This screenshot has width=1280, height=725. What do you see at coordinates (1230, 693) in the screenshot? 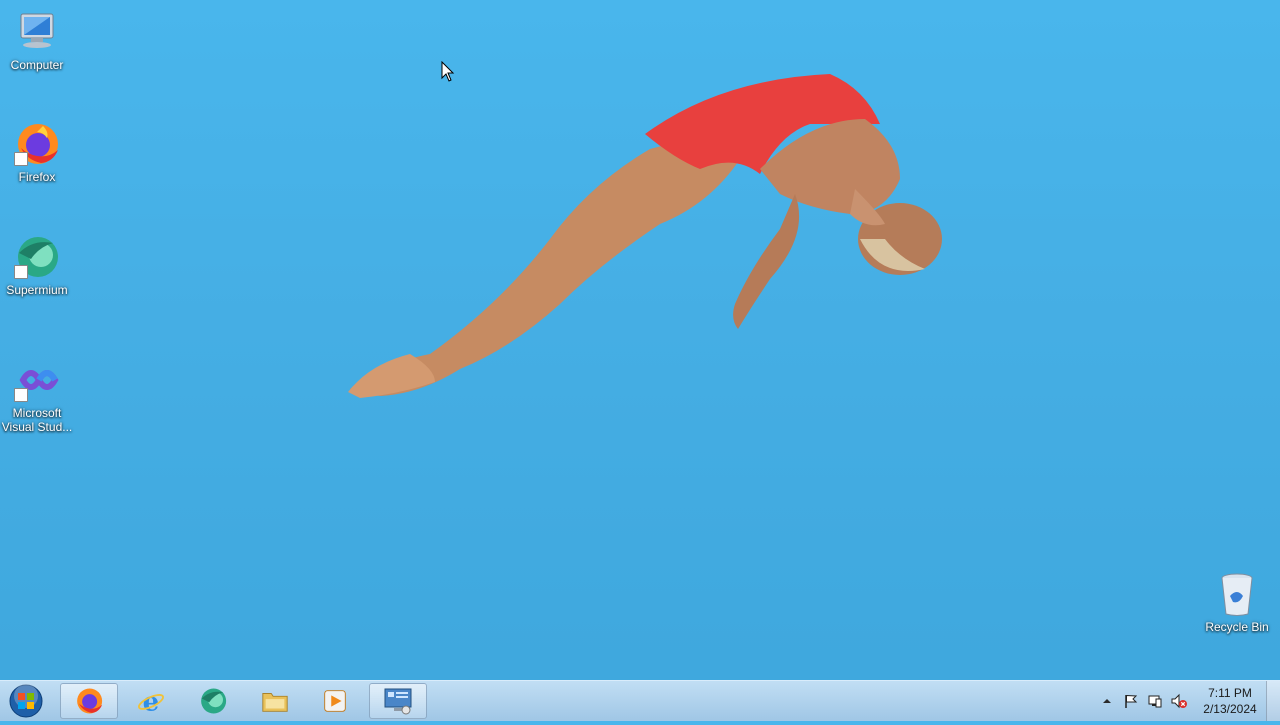
I see `clock-time: 7:11 PM` at bounding box center [1230, 693].